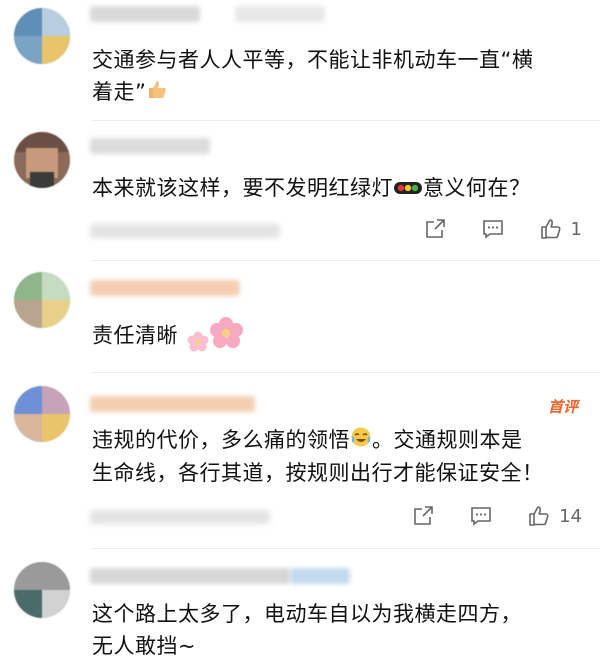 This screenshot has height=668, width=600. I want to click on comment-actions: 1, so click(485, 229).